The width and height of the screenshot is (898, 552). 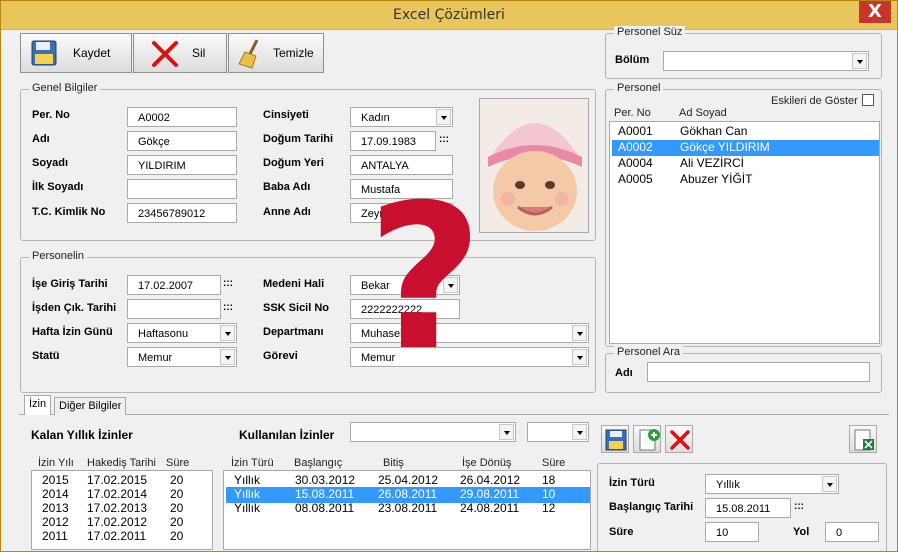 What do you see at coordinates (748, 508) in the screenshot?
I see `baslangic-field: 15.08.2011` at bounding box center [748, 508].